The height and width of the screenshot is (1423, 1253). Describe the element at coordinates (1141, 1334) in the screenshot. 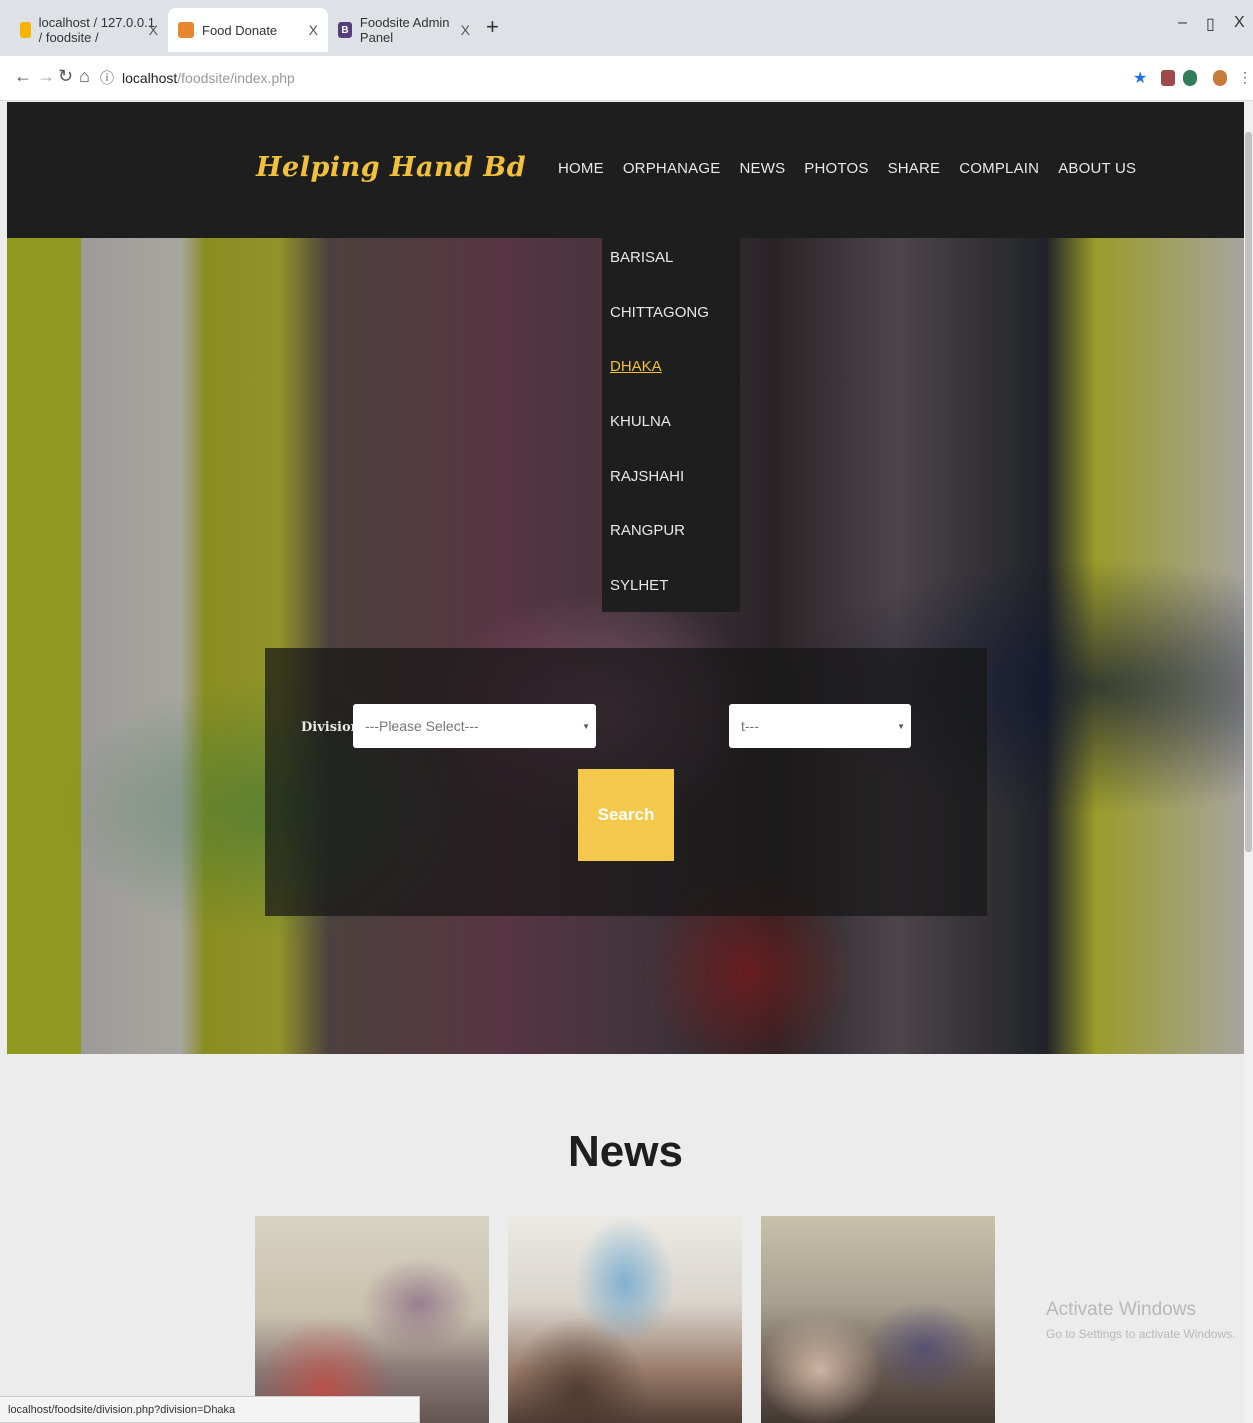

I see `activate-subtitle: Go to Settings to activate Windows.` at that location.